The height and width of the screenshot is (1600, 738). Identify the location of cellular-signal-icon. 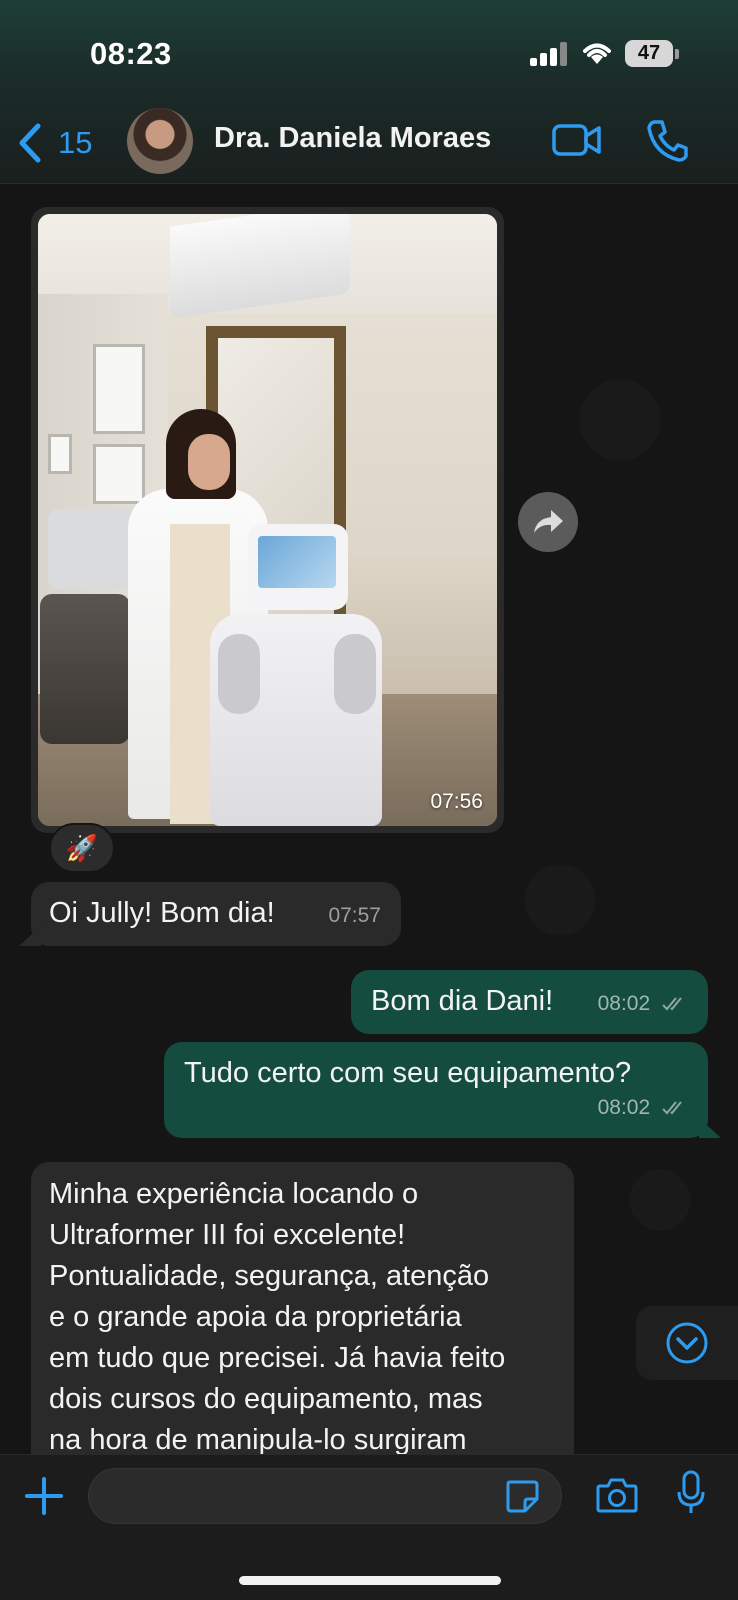
(550, 54).